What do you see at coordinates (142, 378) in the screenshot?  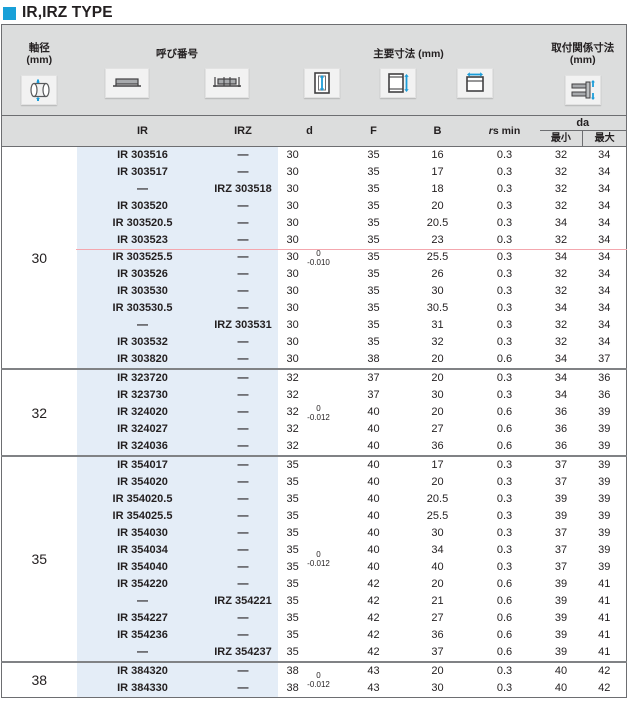 I see `cell-ir: IR 323720` at bounding box center [142, 378].